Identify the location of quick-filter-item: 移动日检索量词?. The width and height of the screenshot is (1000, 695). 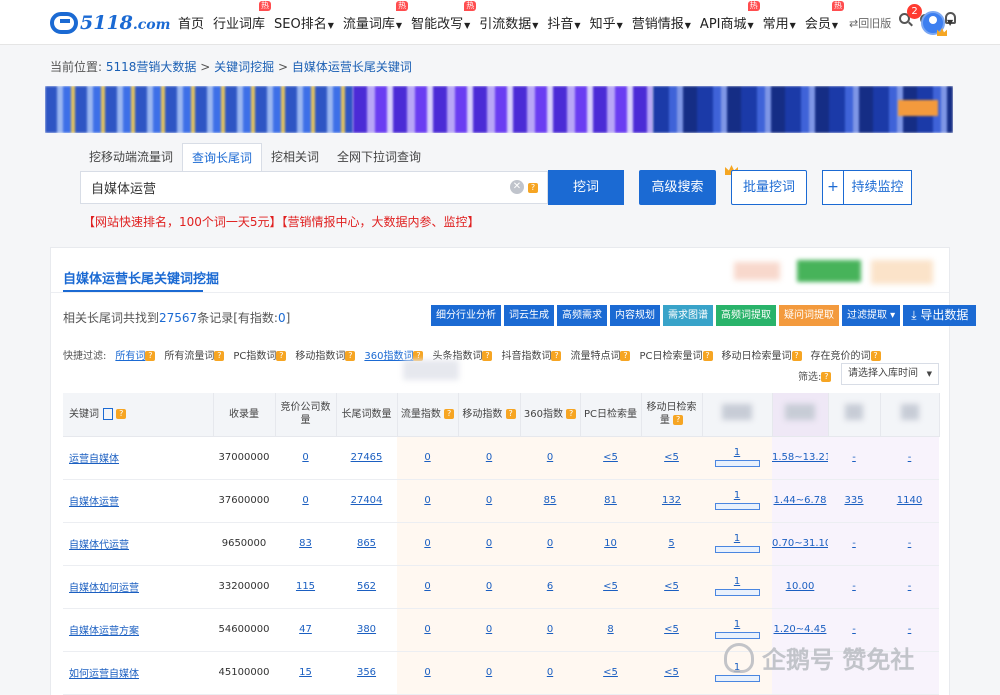
(762, 354).